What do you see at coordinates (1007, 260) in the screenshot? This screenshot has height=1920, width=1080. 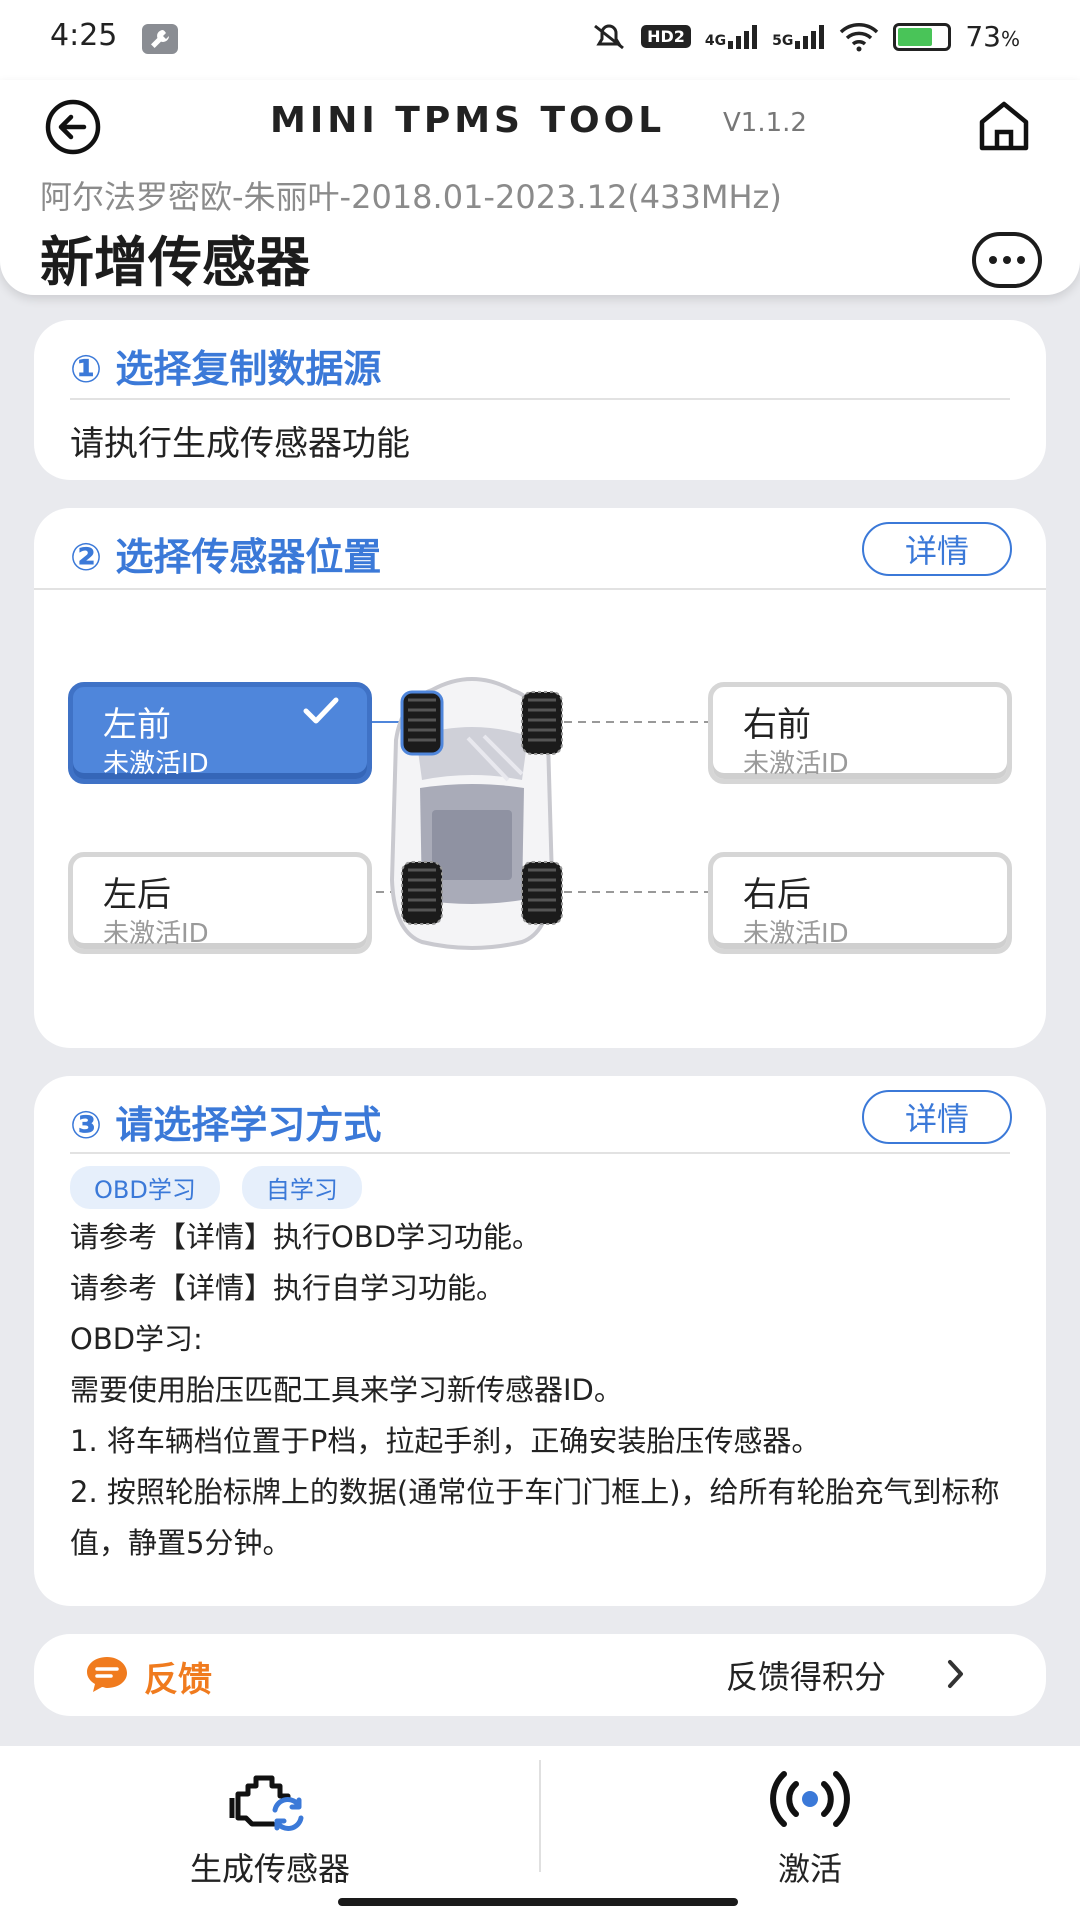 I see `more-options-button` at bounding box center [1007, 260].